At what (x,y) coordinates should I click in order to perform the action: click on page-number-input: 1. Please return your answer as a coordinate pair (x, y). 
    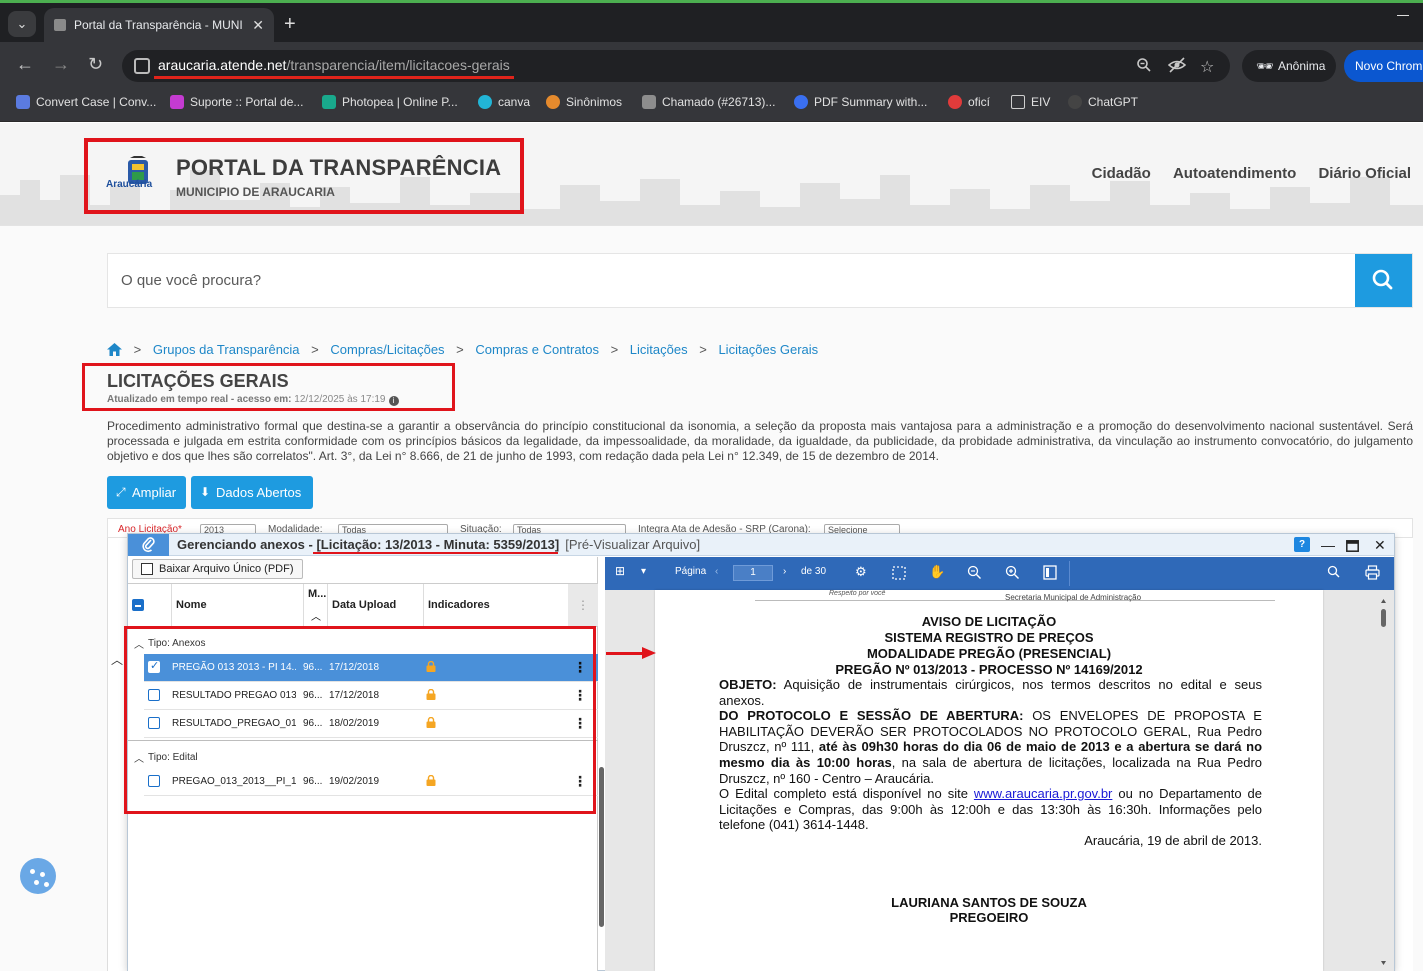
    Looking at the image, I should click on (753, 573).